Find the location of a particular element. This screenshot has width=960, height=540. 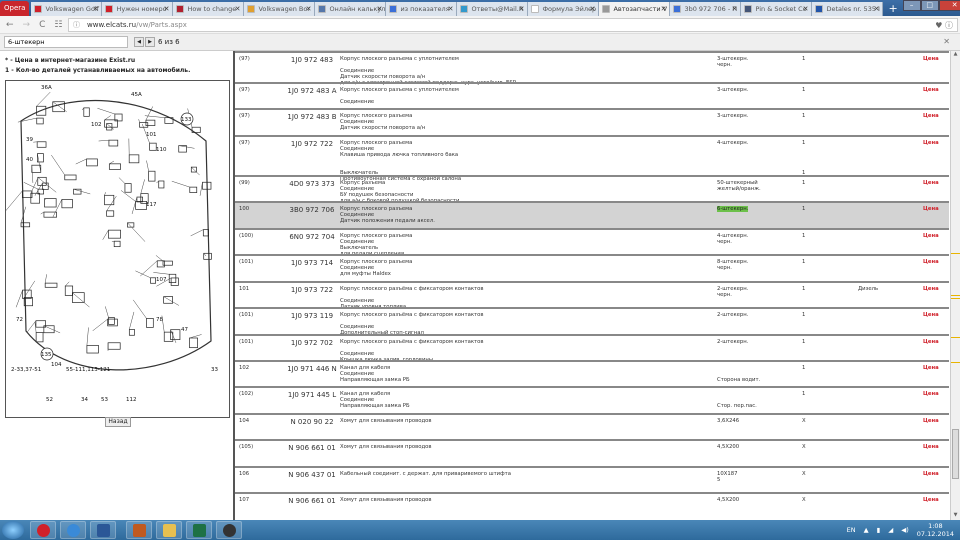

scrollbar: ▲ ▼ is located at coordinates (955, 285).